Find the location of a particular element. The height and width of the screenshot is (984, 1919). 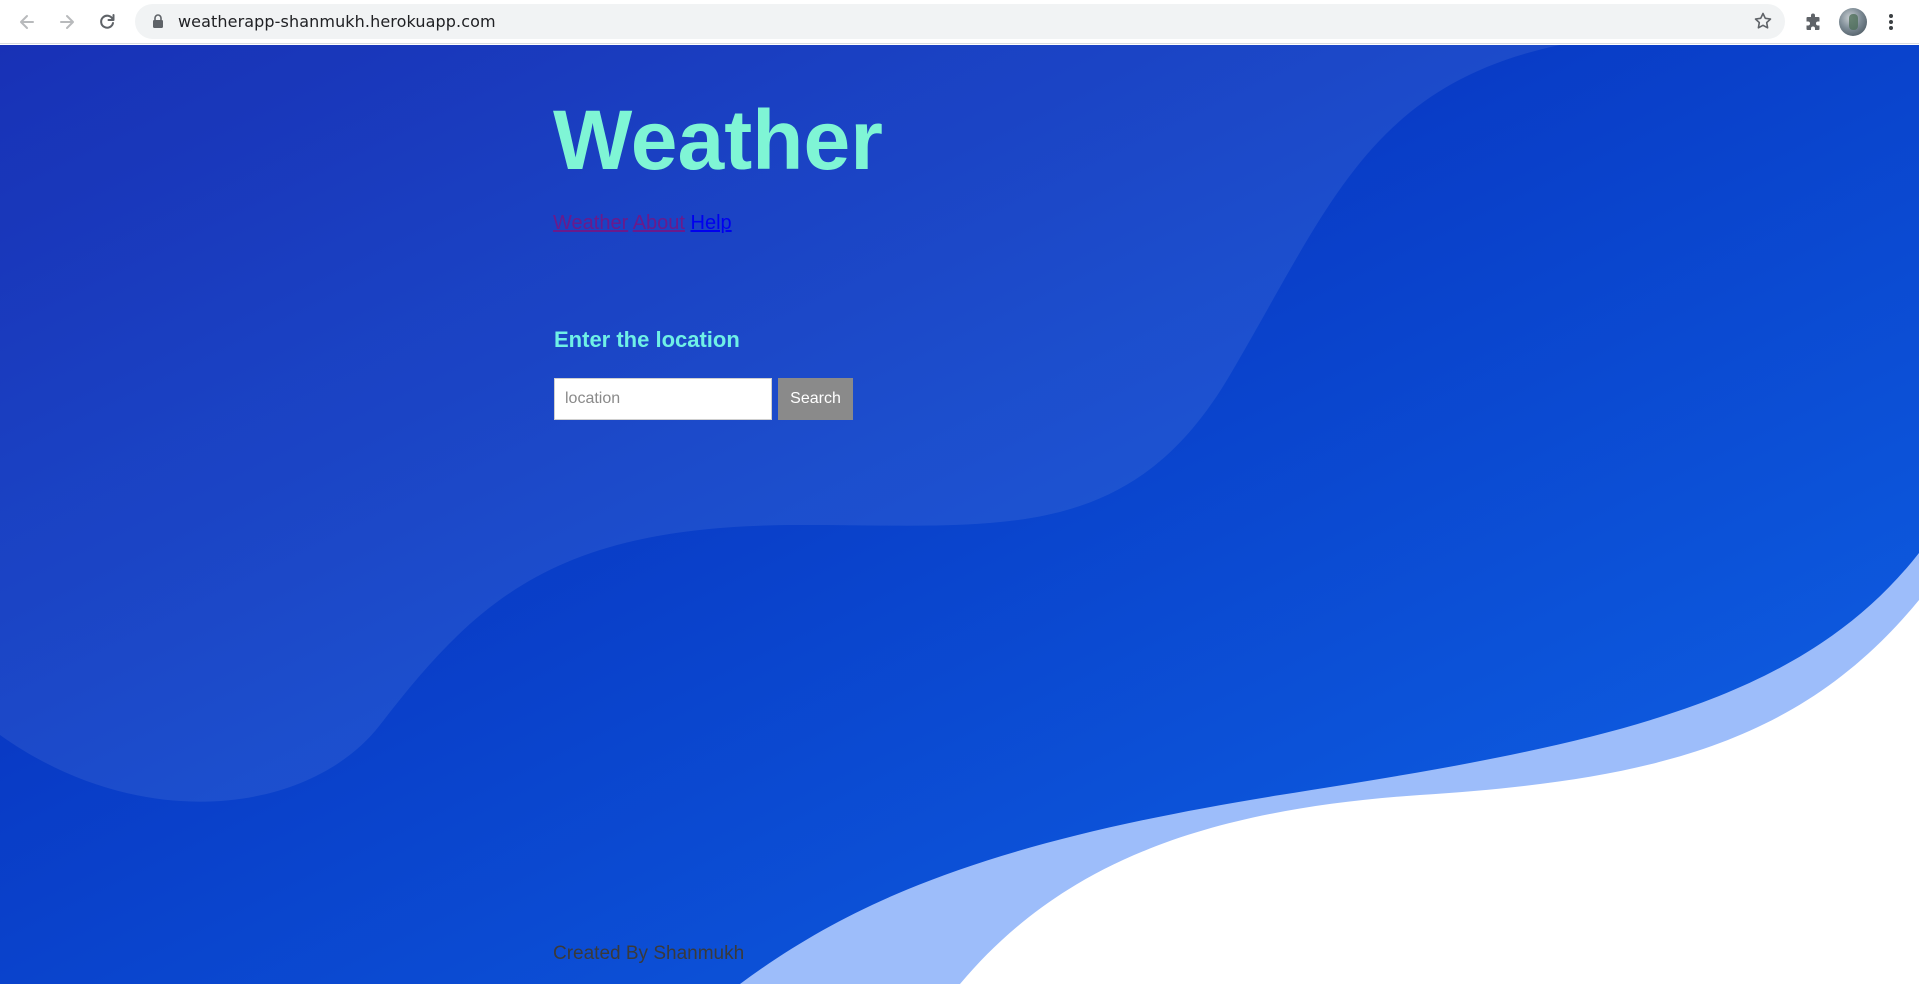

reload-icon is located at coordinates (107, 22).